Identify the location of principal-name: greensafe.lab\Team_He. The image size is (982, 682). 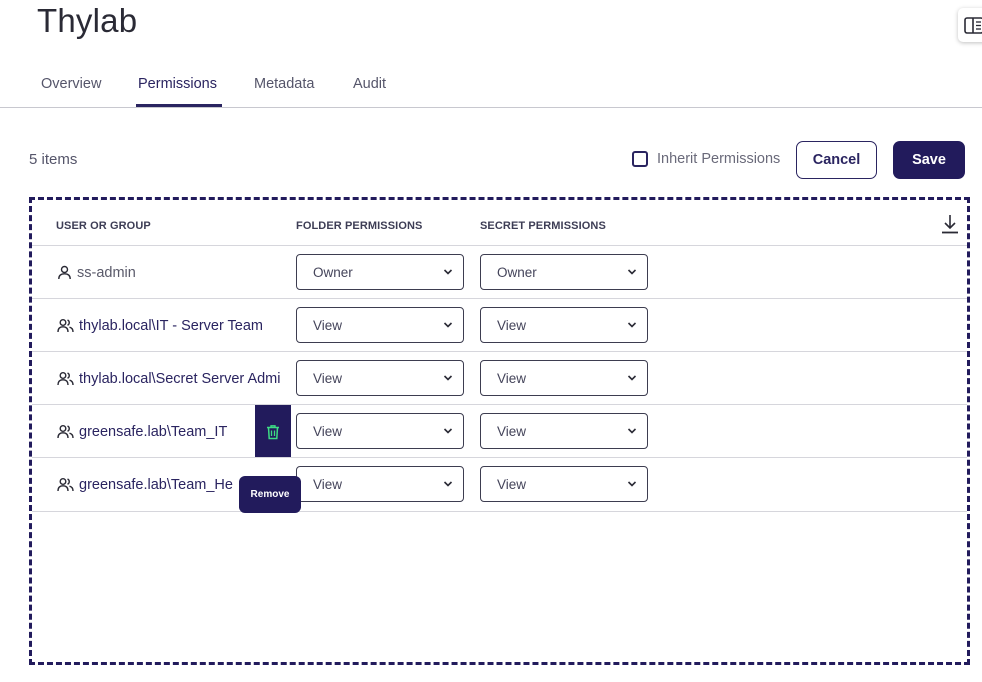
(156, 484).